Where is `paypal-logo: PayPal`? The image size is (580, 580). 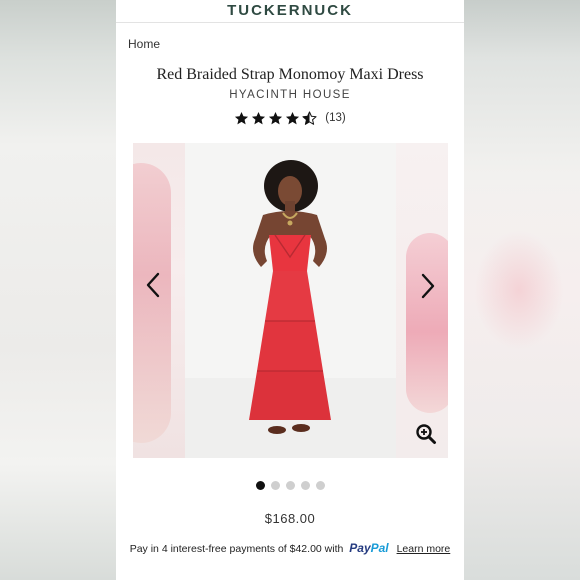 paypal-logo: PayPal is located at coordinates (369, 548).